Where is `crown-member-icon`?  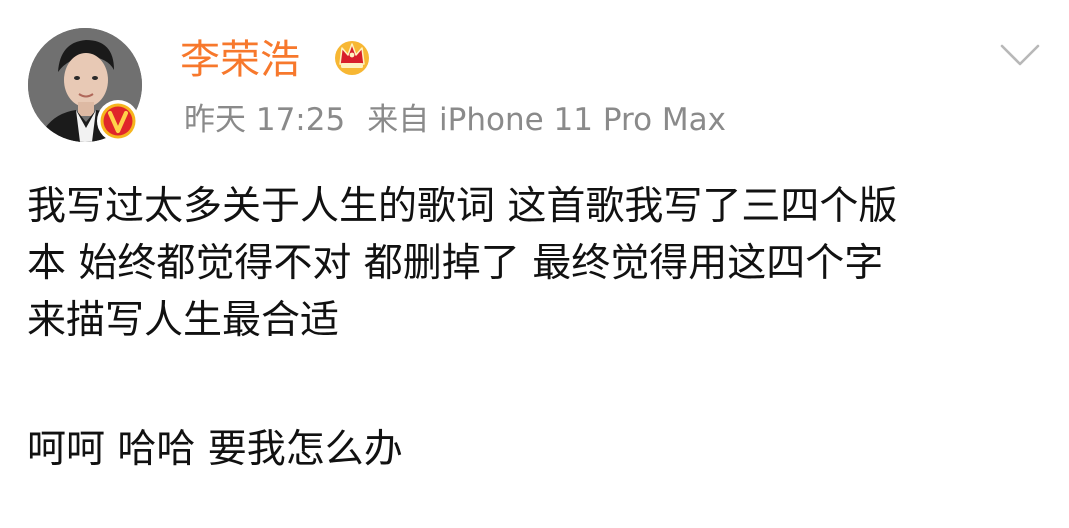 crown-member-icon is located at coordinates (352, 56).